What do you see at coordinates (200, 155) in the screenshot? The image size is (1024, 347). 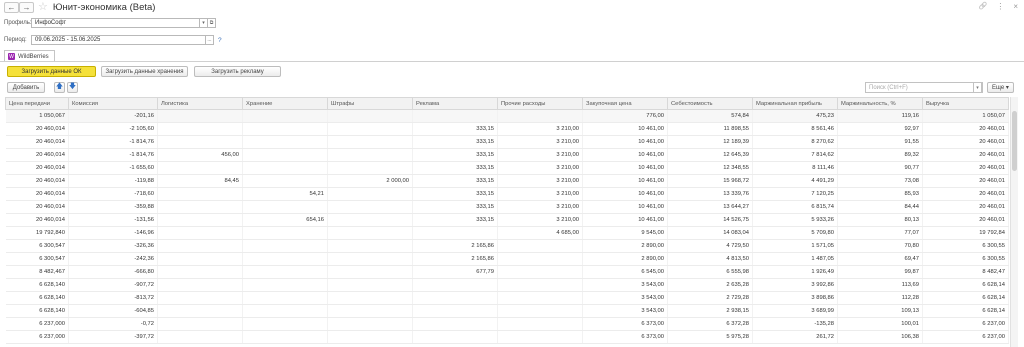 I see `table-cell: 456,00` at bounding box center [200, 155].